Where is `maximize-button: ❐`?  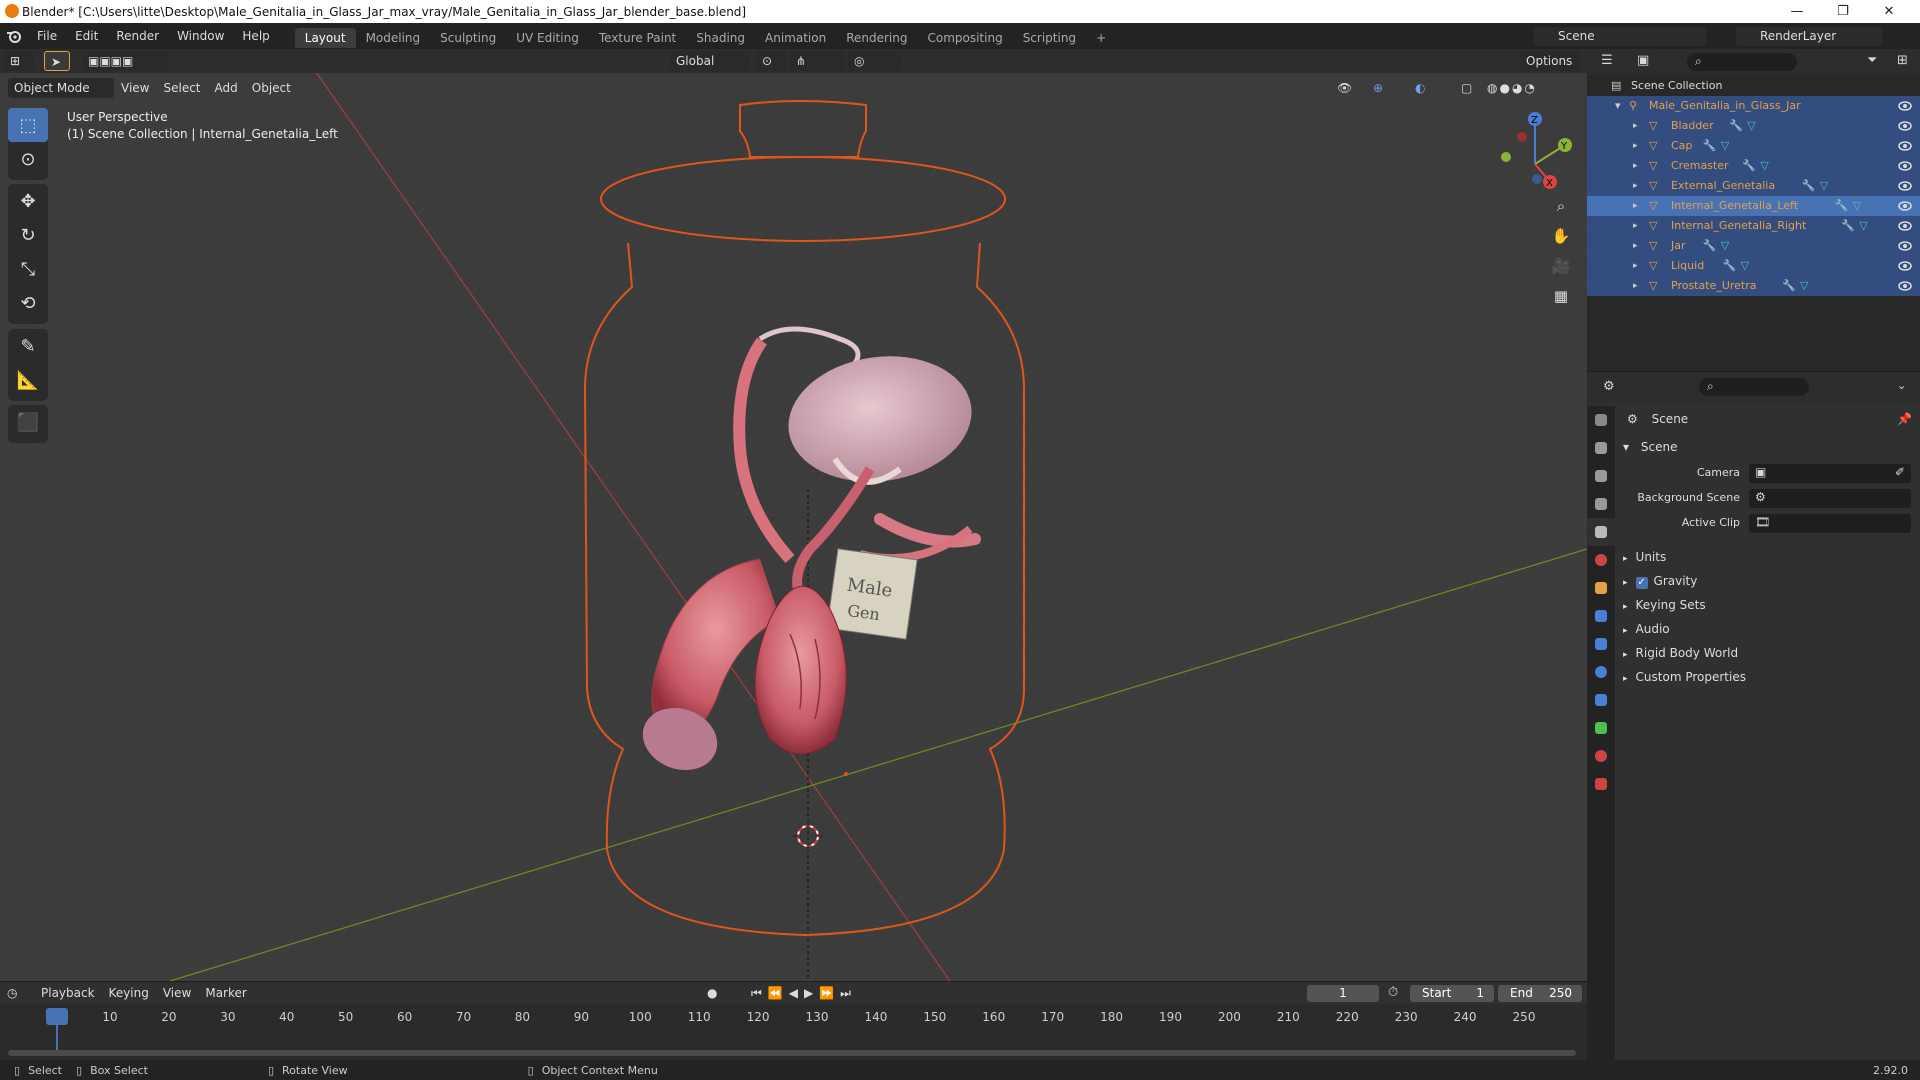
maximize-button: ❐ is located at coordinates (1843, 11).